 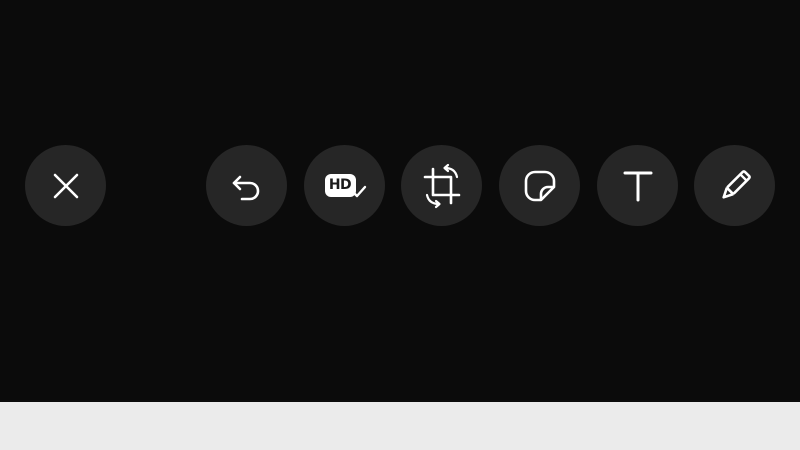 I want to click on close-button, so click(x=65, y=185).